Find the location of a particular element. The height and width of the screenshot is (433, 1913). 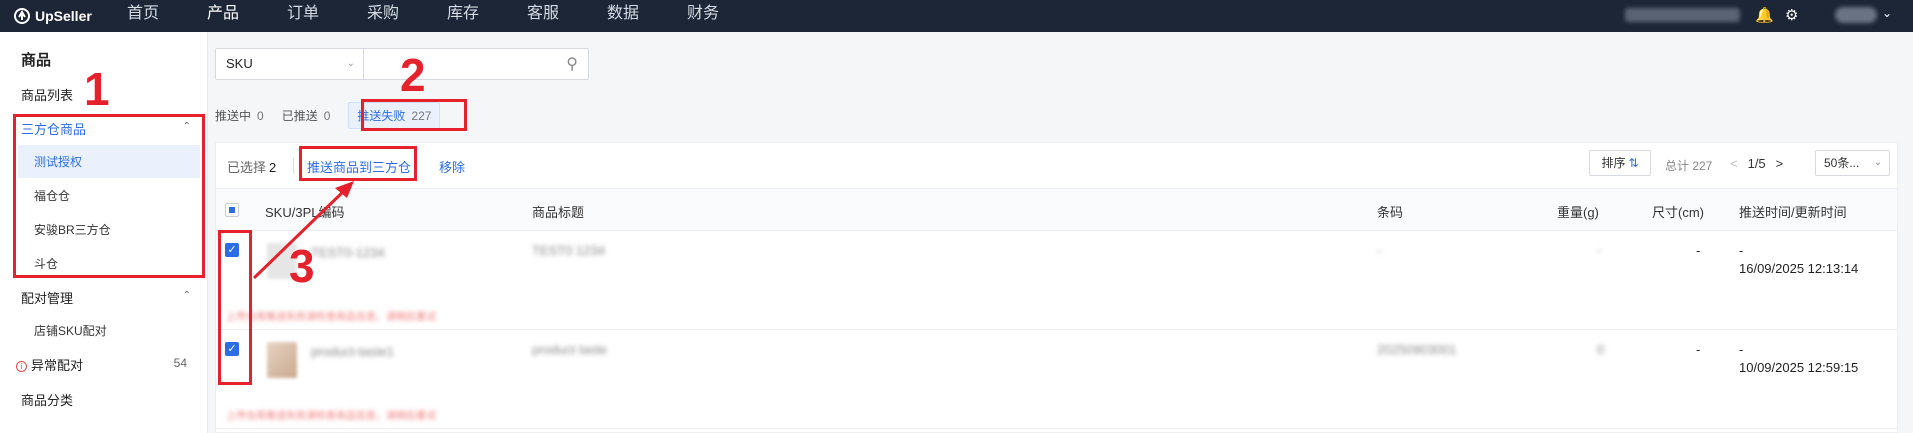

annotation-arrow is located at coordinates (303, 230).